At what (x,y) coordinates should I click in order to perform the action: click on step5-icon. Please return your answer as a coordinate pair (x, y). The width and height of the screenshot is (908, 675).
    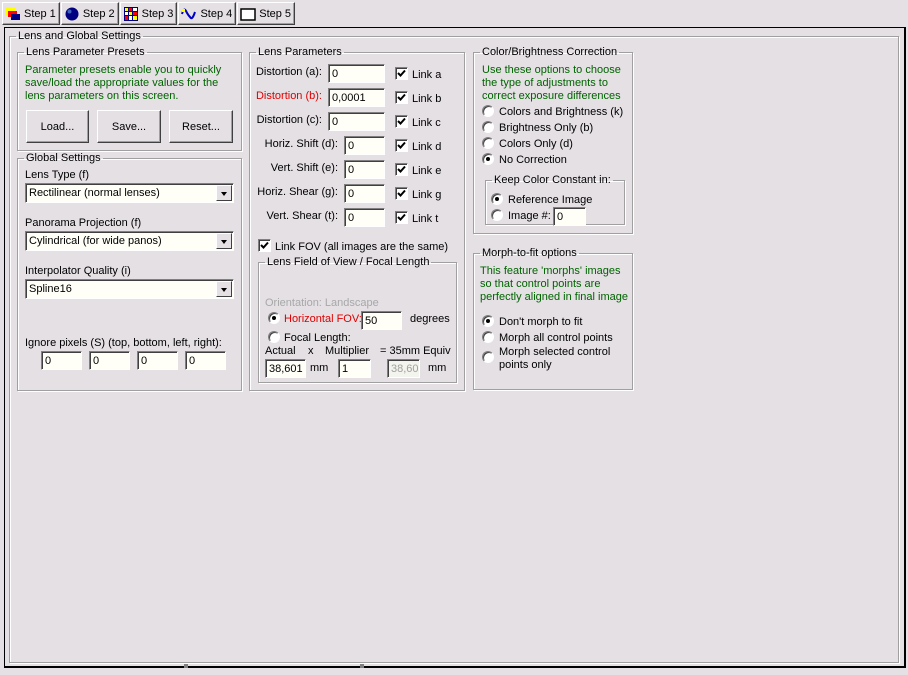
    Looking at the image, I should click on (248, 14).